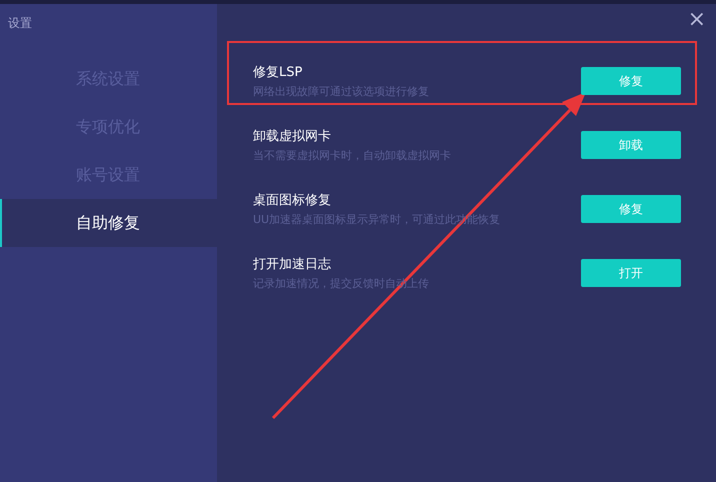 Image resolution: width=716 pixels, height=482 pixels. What do you see at coordinates (292, 200) in the screenshot?
I see `option-title: 桌面图标修复` at bounding box center [292, 200].